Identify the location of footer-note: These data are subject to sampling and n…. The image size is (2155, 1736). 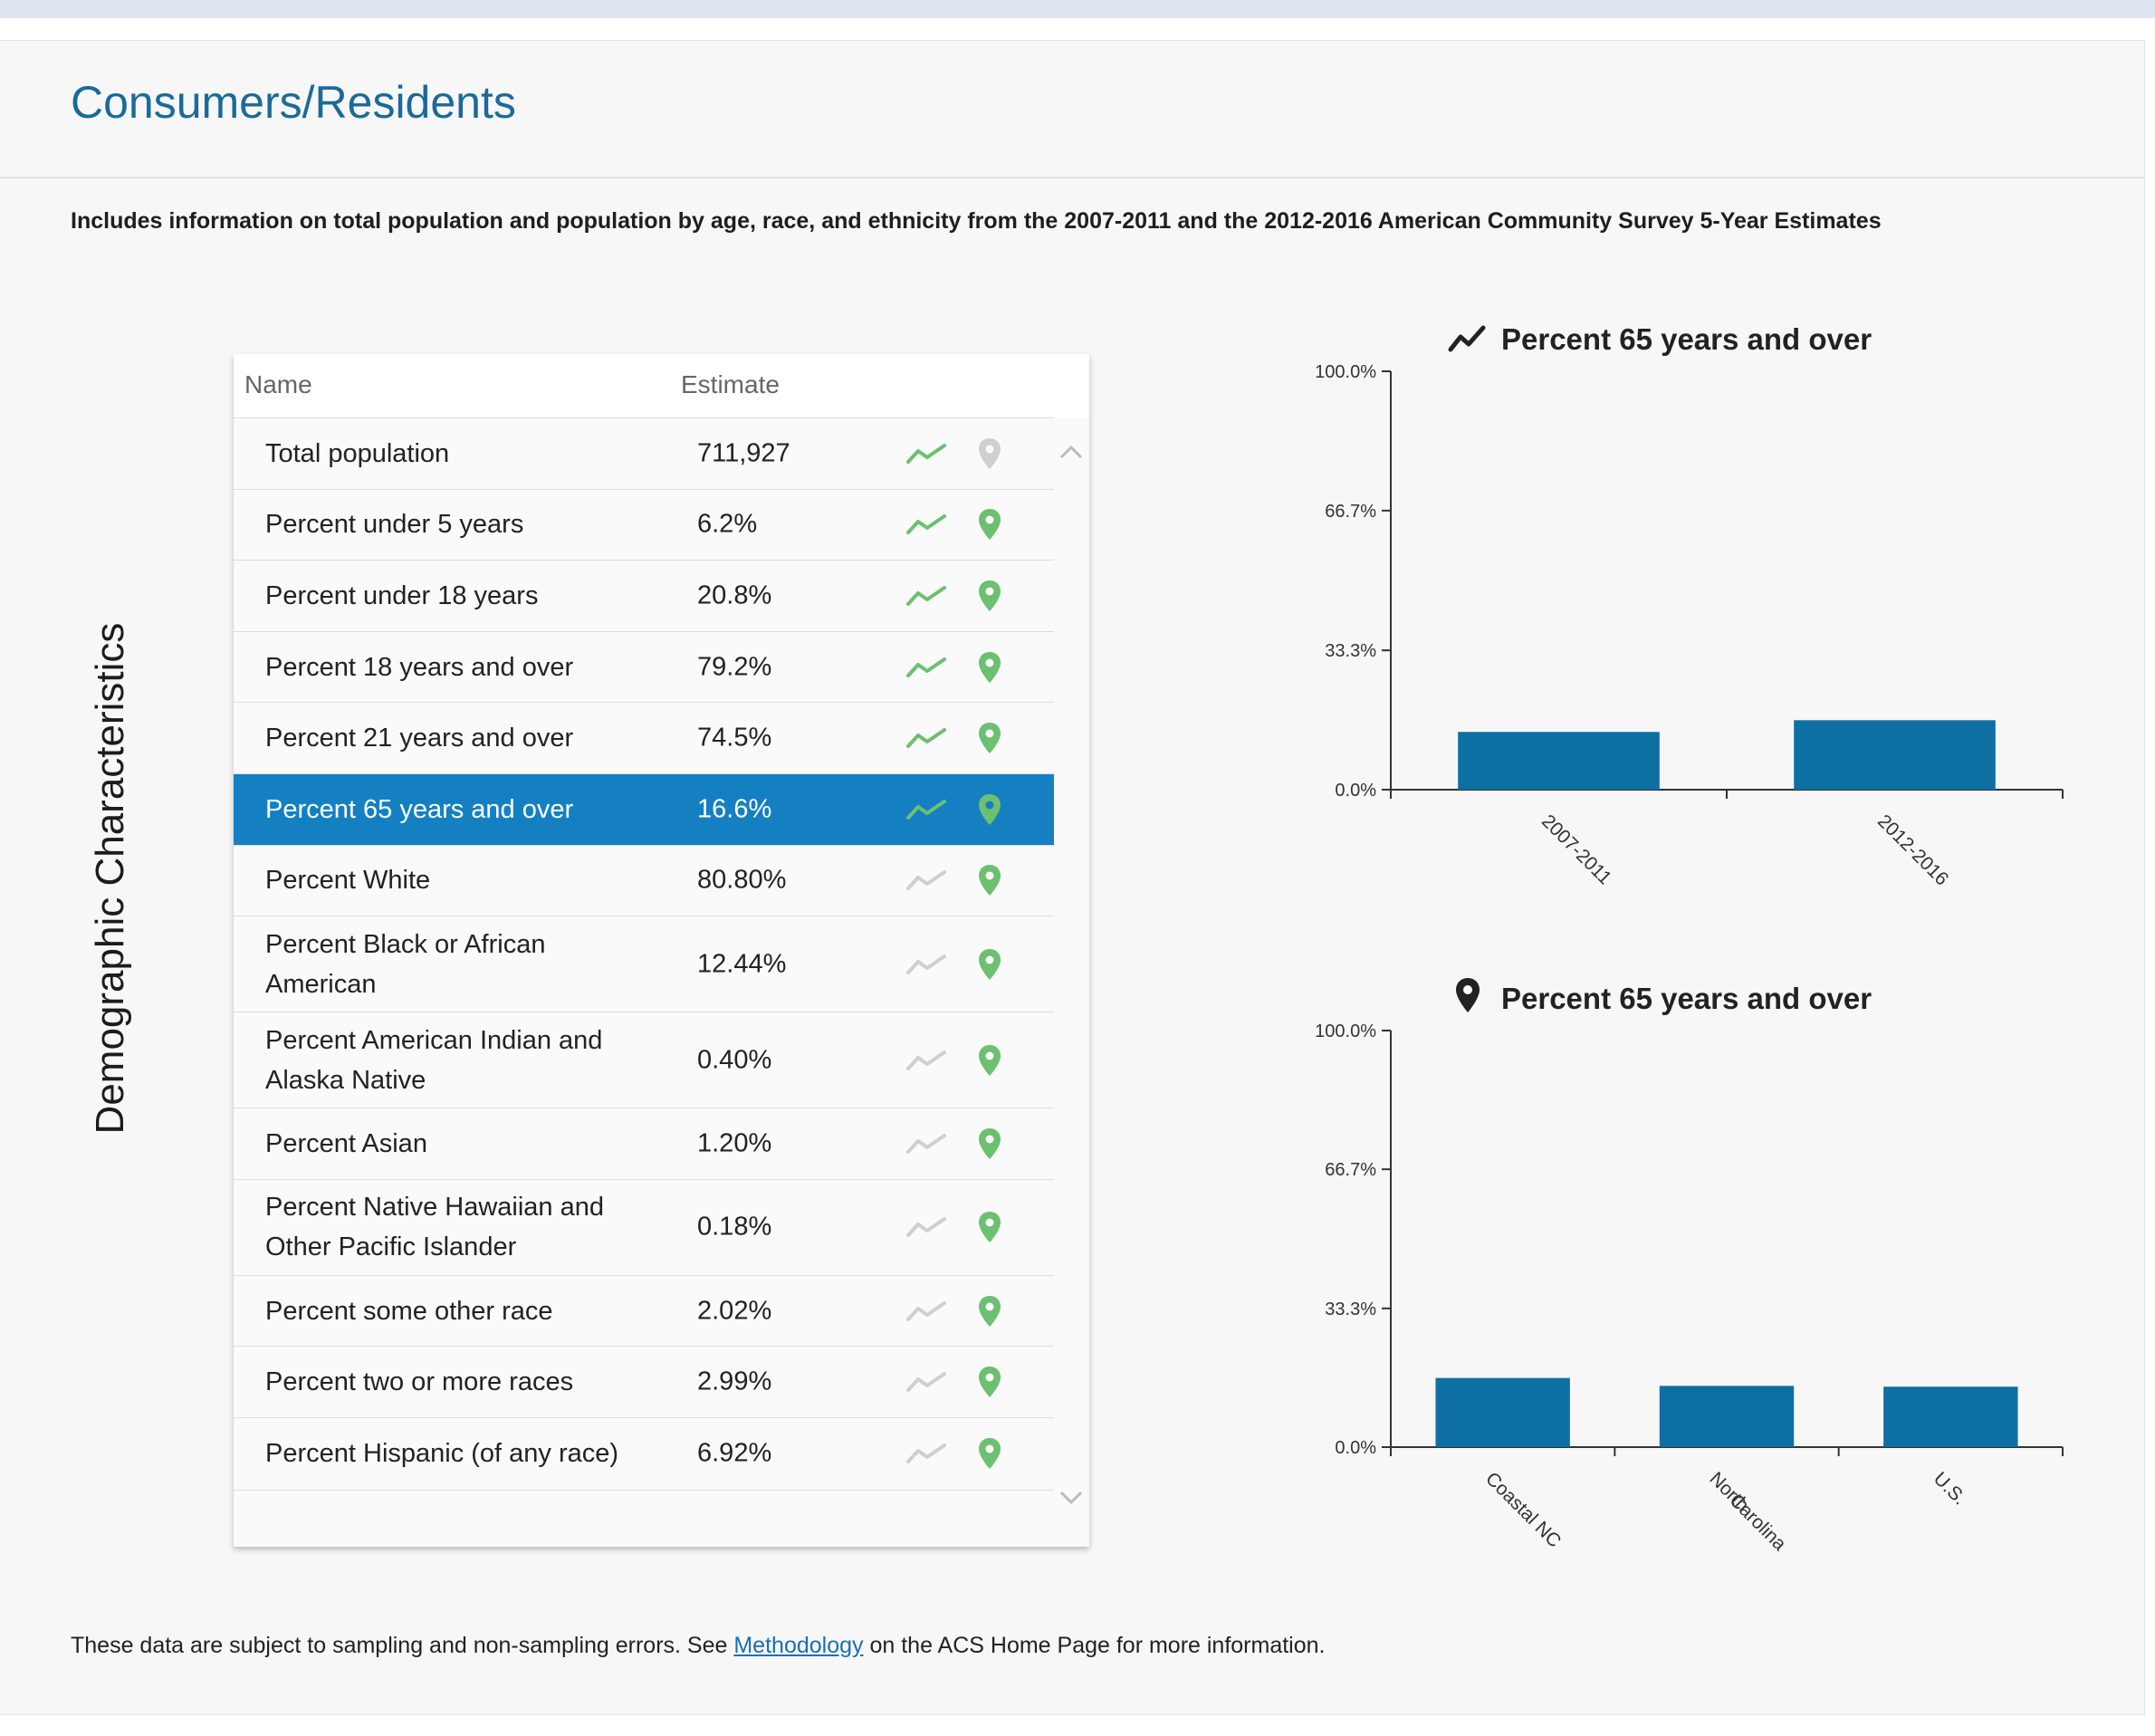
(698, 1646).